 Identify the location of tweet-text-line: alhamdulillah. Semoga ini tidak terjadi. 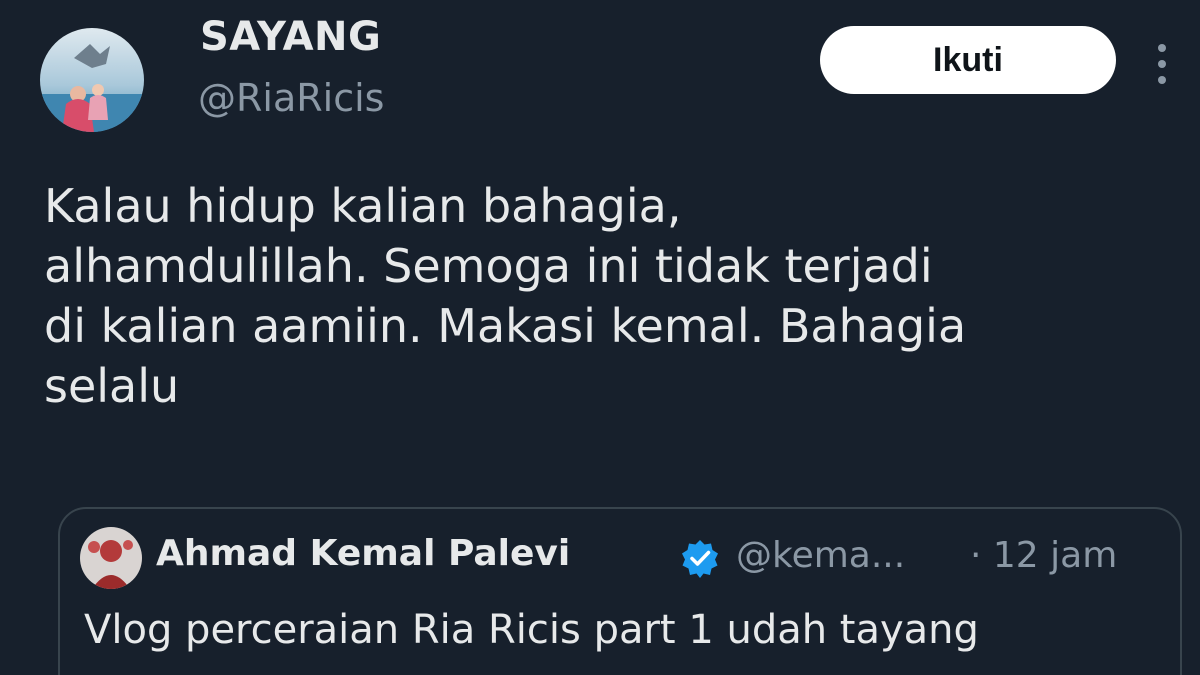
(488, 266).